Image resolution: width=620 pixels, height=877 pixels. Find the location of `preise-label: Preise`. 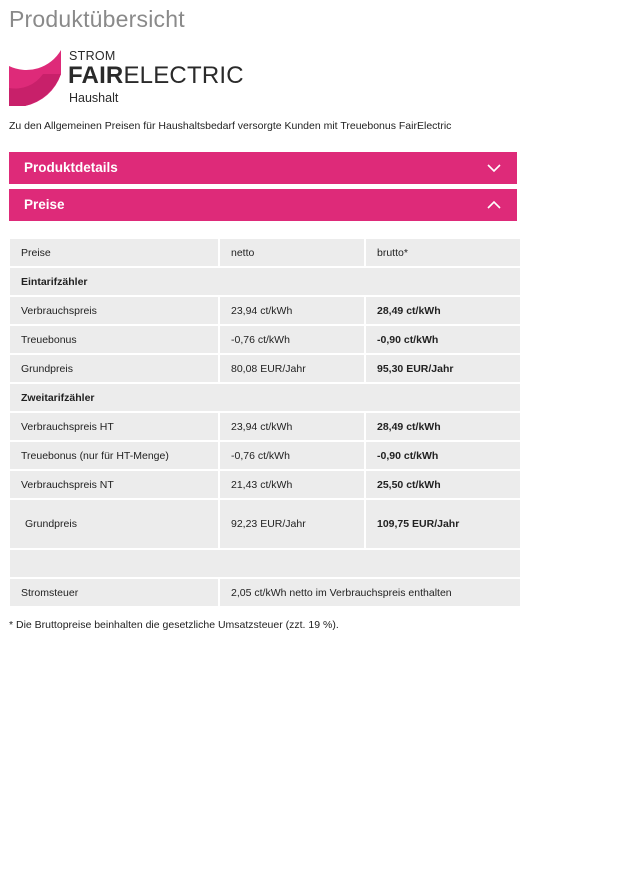

preise-label: Preise is located at coordinates (44, 204).